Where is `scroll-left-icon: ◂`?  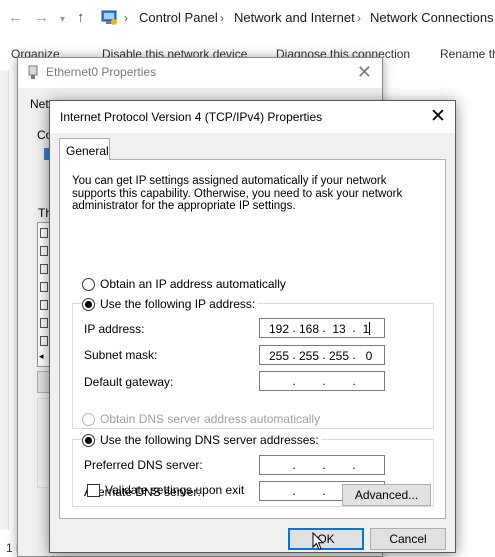 scroll-left-icon: ◂ is located at coordinates (41, 356).